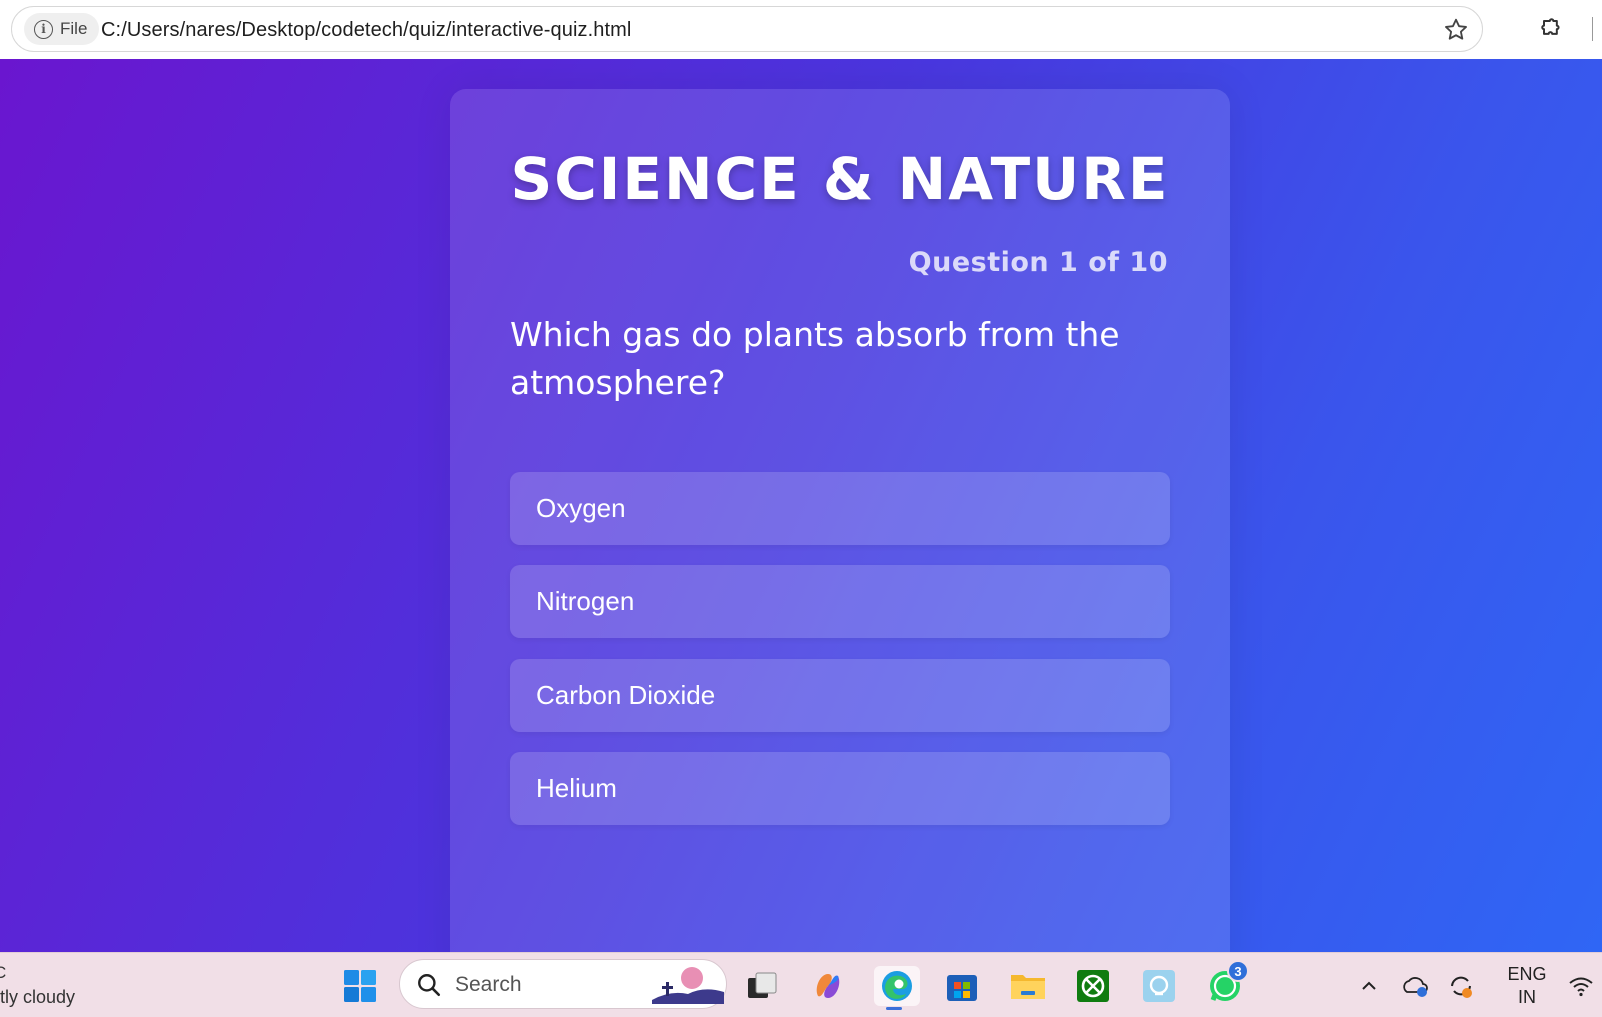 This screenshot has height=1017, width=1602. Describe the element at coordinates (1227, 983) in the screenshot. I see `whatsapp-icon: 3` at that location.